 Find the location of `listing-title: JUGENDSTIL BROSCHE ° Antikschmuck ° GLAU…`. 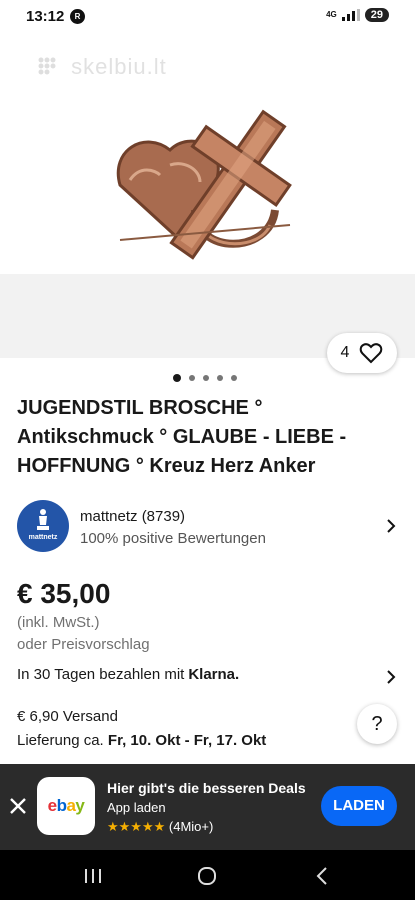

listing-title: JUGENDSTIL BROSCHE ° Antikschmuck ° GLAU… is located at coordinates (182, 437).